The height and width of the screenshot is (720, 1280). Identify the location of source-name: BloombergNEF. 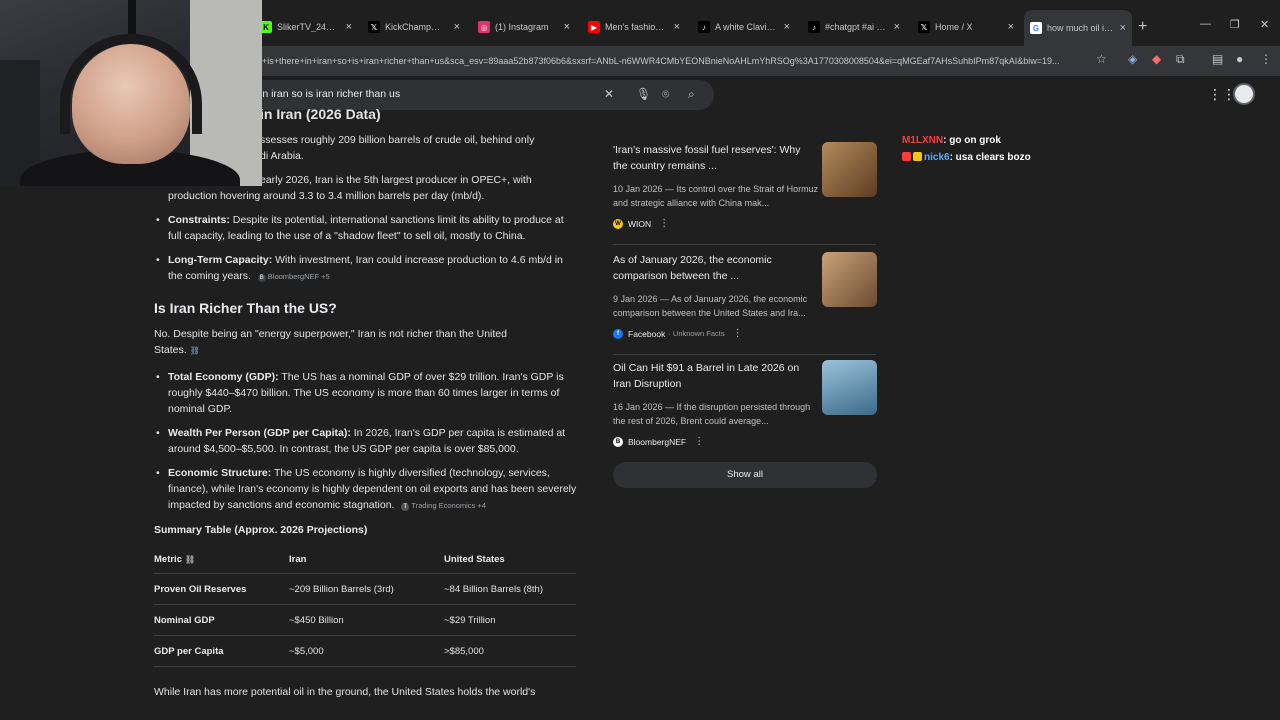
(657, 441).